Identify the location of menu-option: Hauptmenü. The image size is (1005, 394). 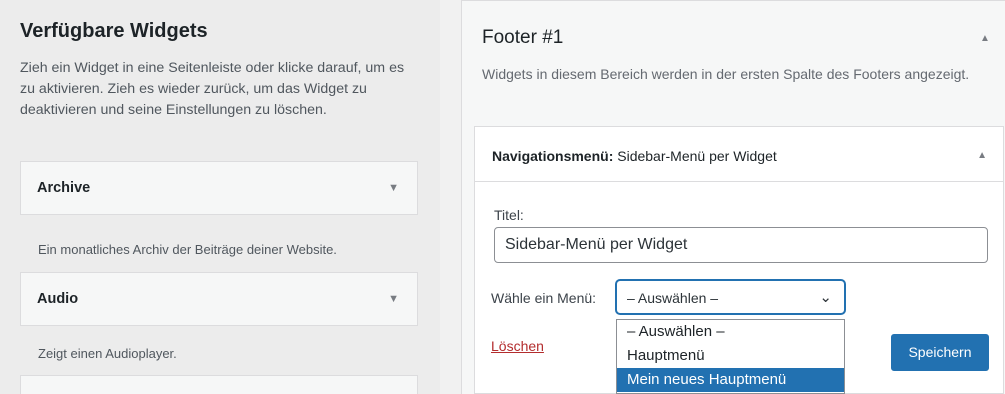
(730, 356).